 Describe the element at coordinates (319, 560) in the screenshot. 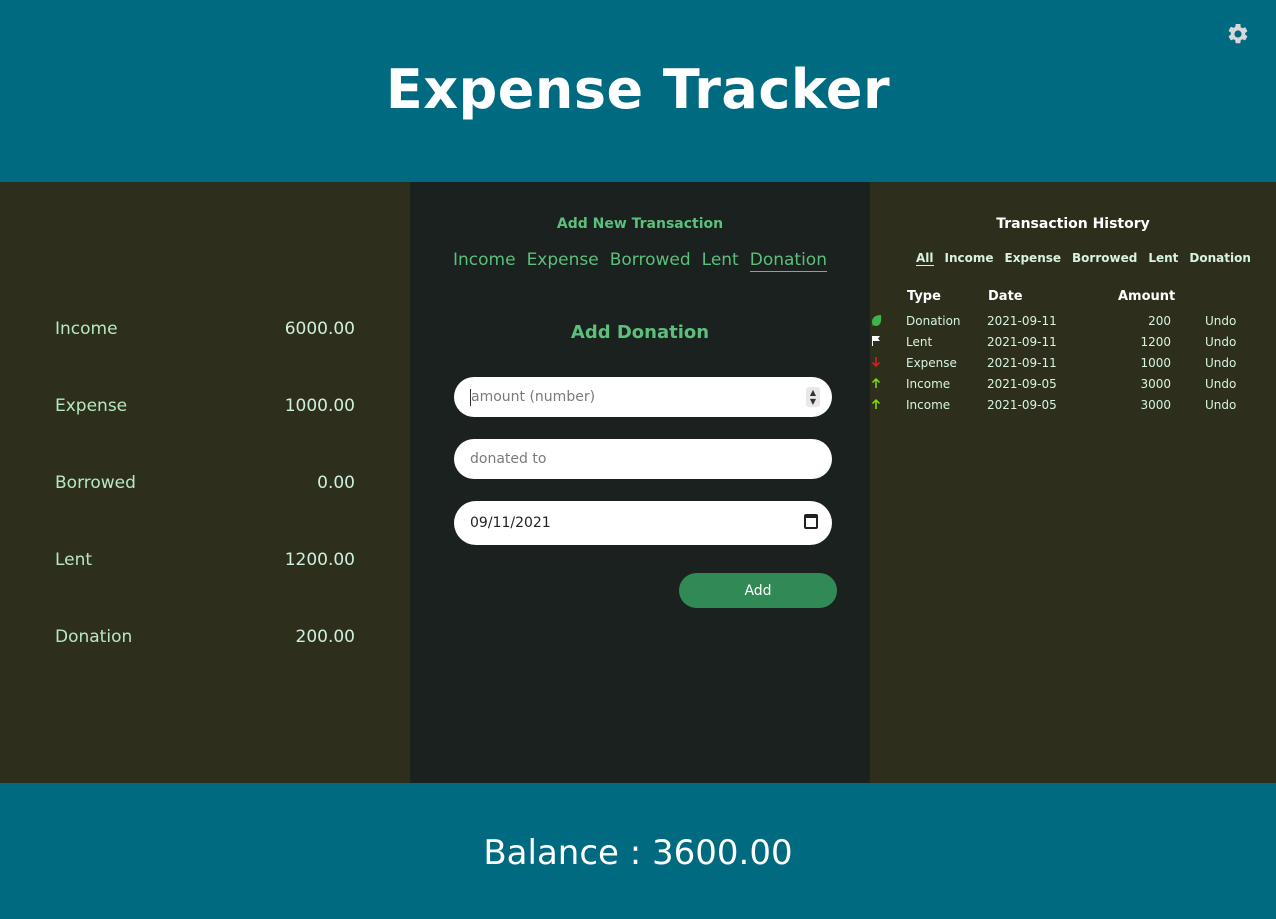

I see `summary-value: 1200.00` at that location.